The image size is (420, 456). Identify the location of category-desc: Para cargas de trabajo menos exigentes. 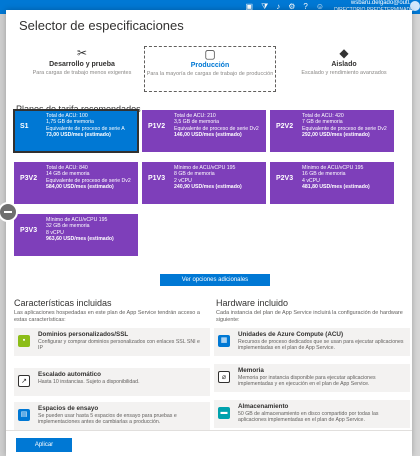
(82, 73).